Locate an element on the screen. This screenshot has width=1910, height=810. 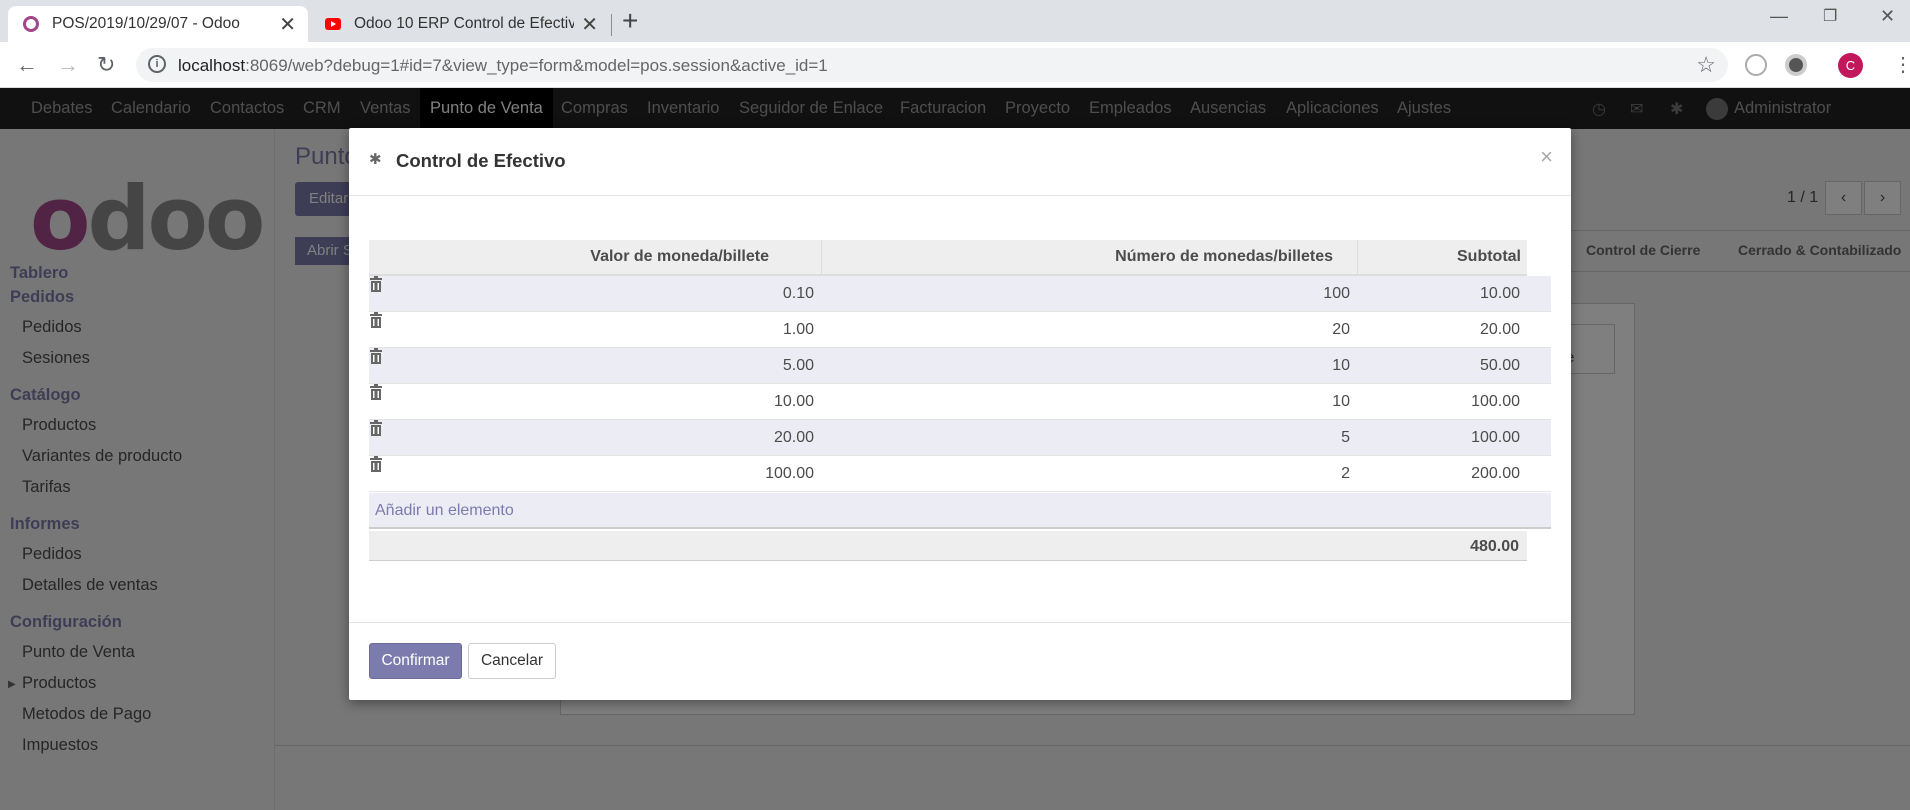
cell-coin-value: 20.00 is located at coordinates (794, 438).